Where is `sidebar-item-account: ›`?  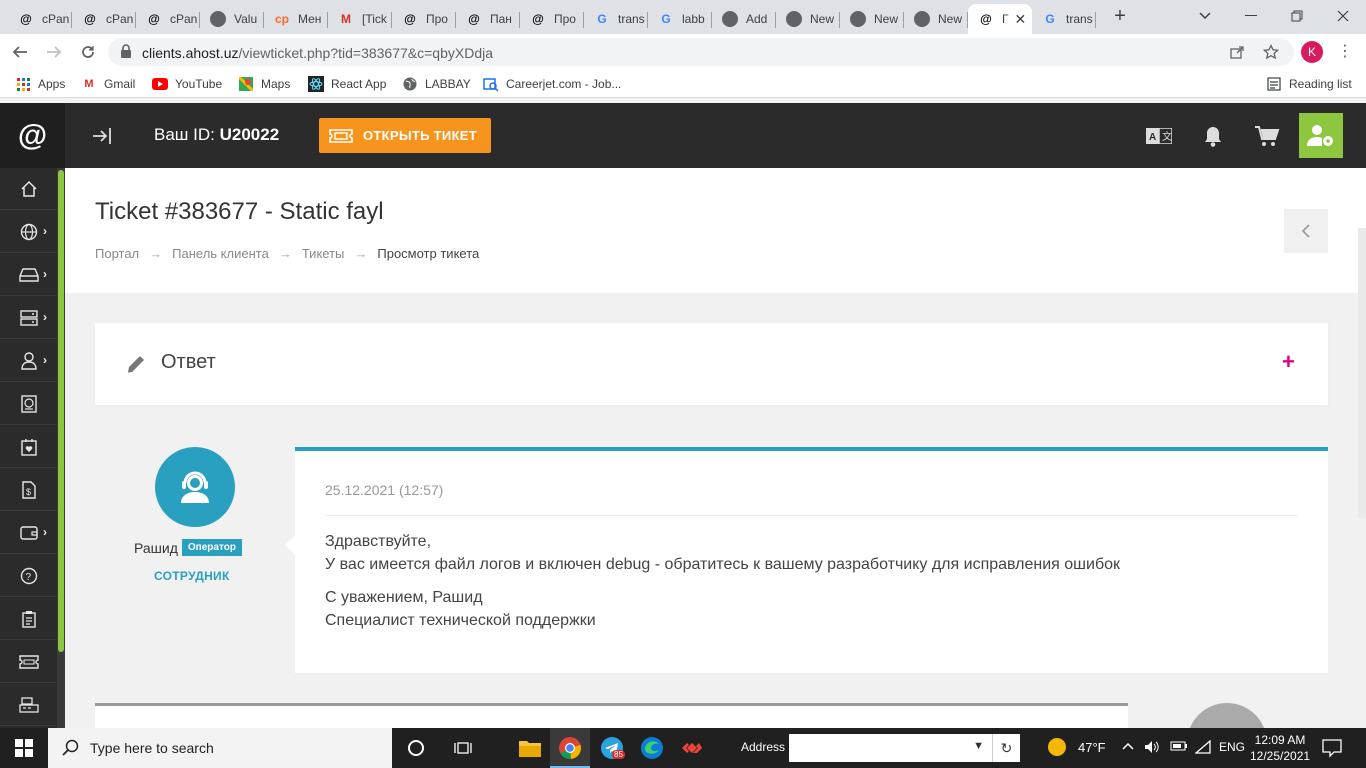
sidebar-item-account: › is located at coordinates (28, 361).